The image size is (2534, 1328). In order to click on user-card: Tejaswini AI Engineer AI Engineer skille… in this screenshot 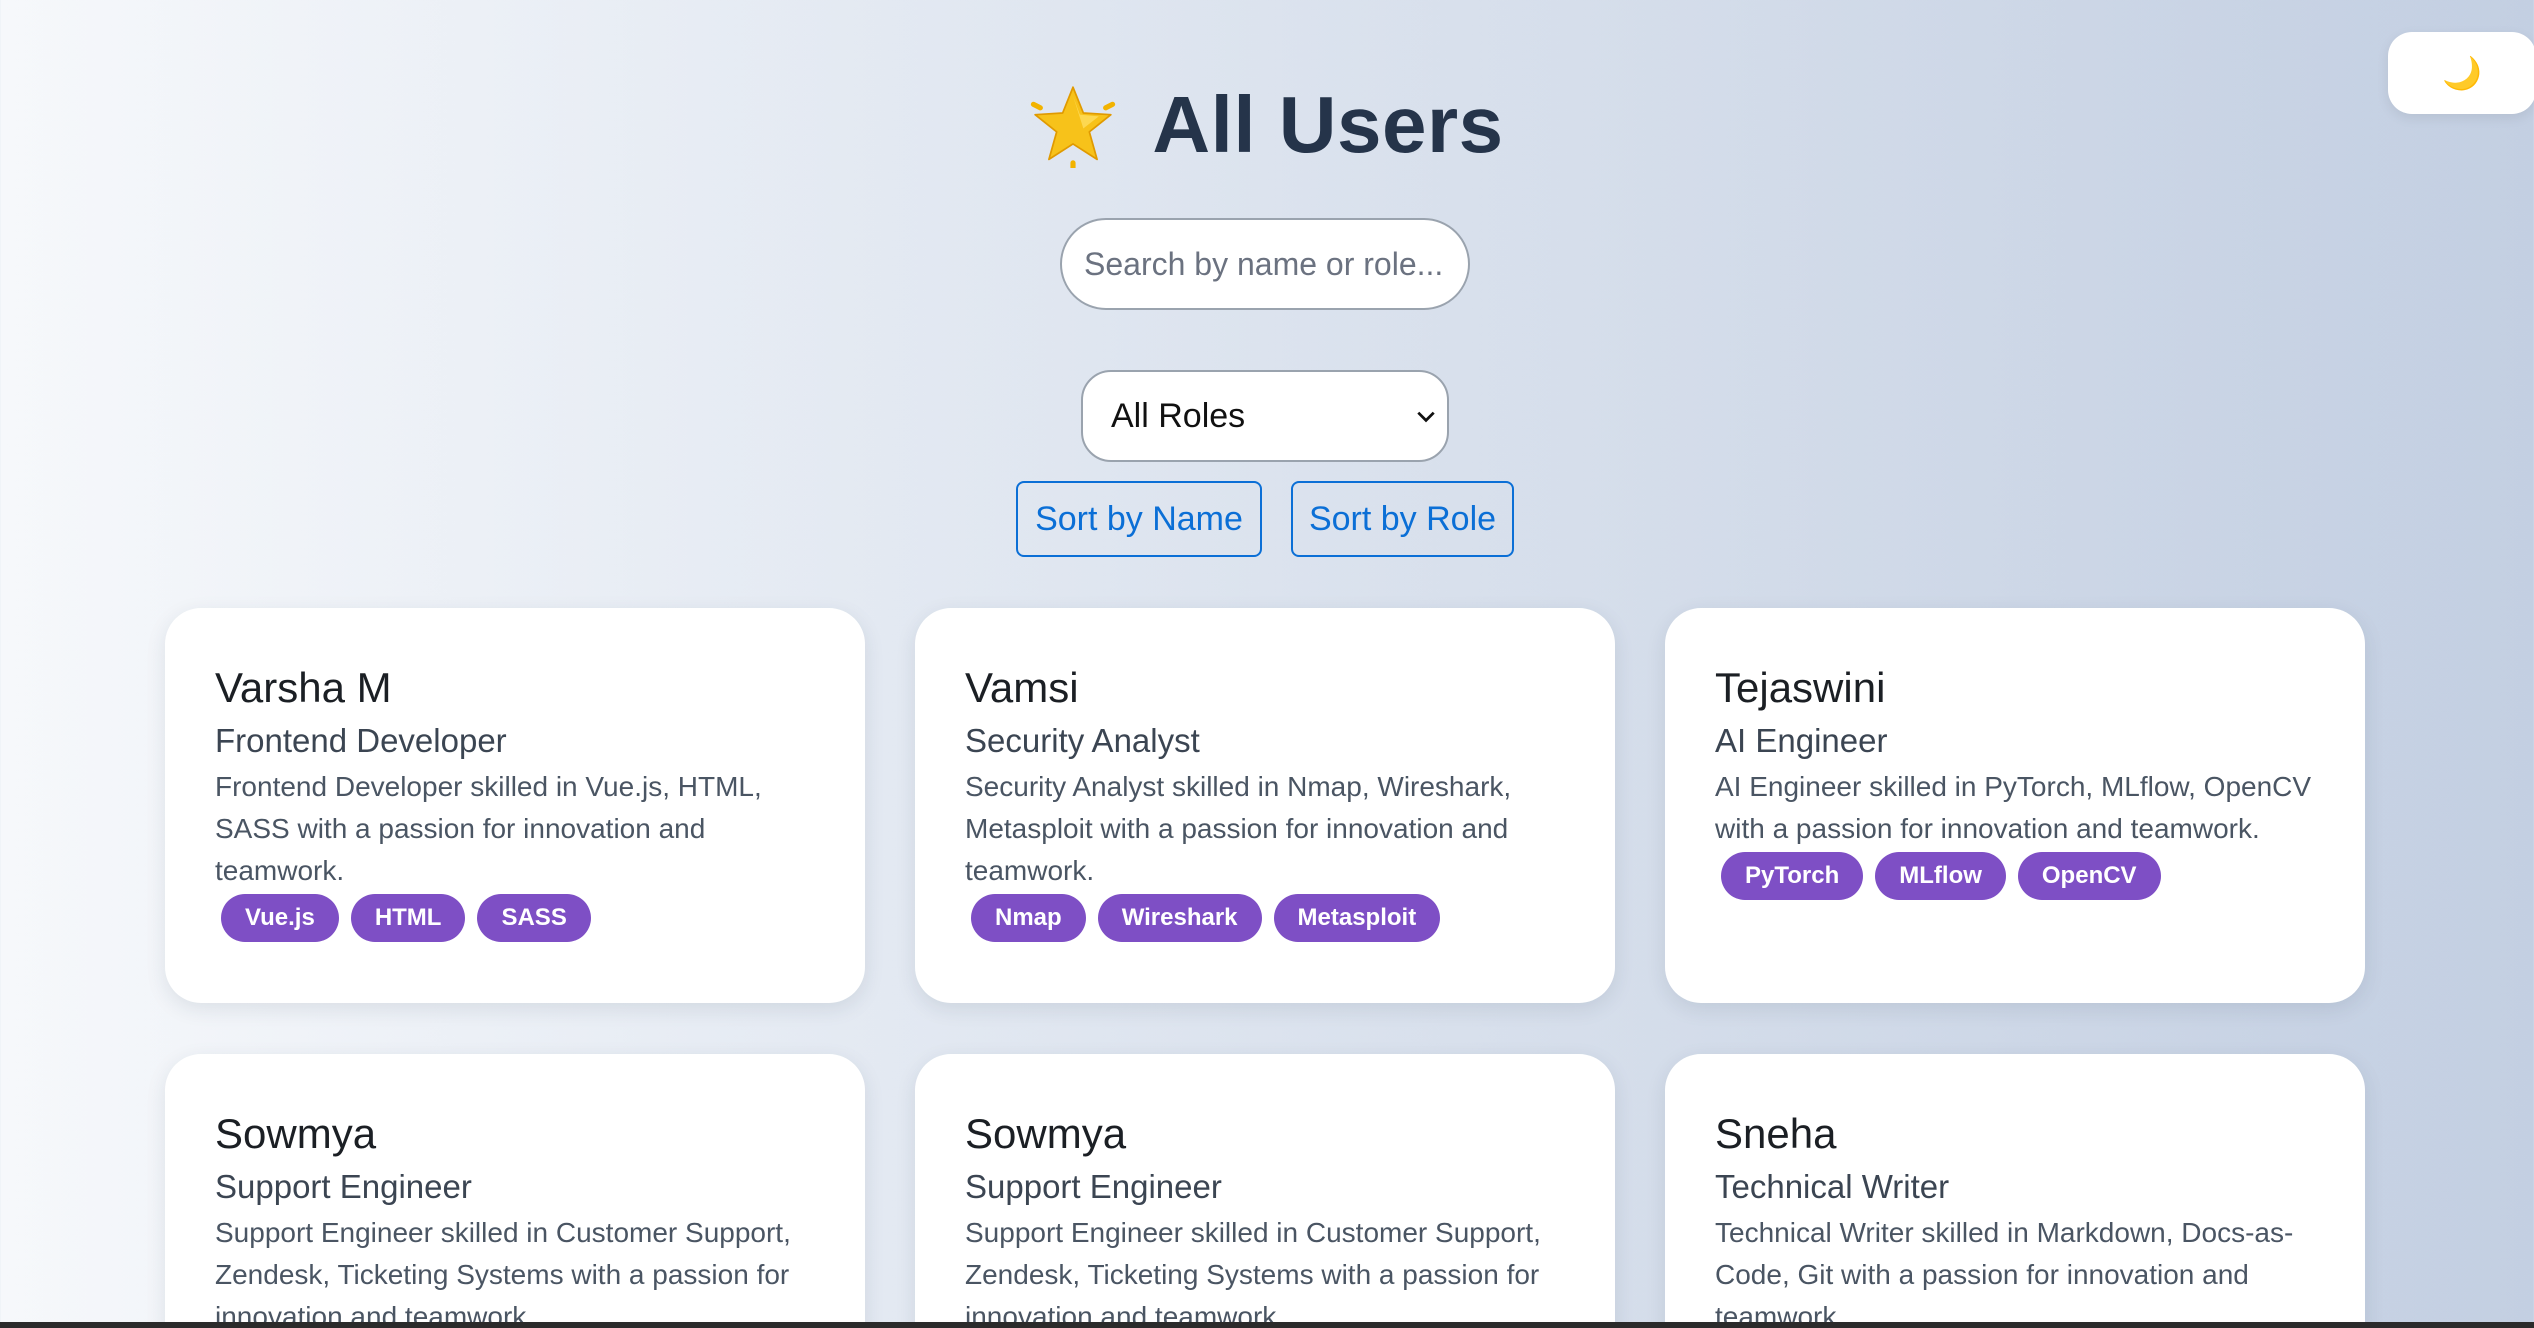, I will do `click(2015, 805)`.